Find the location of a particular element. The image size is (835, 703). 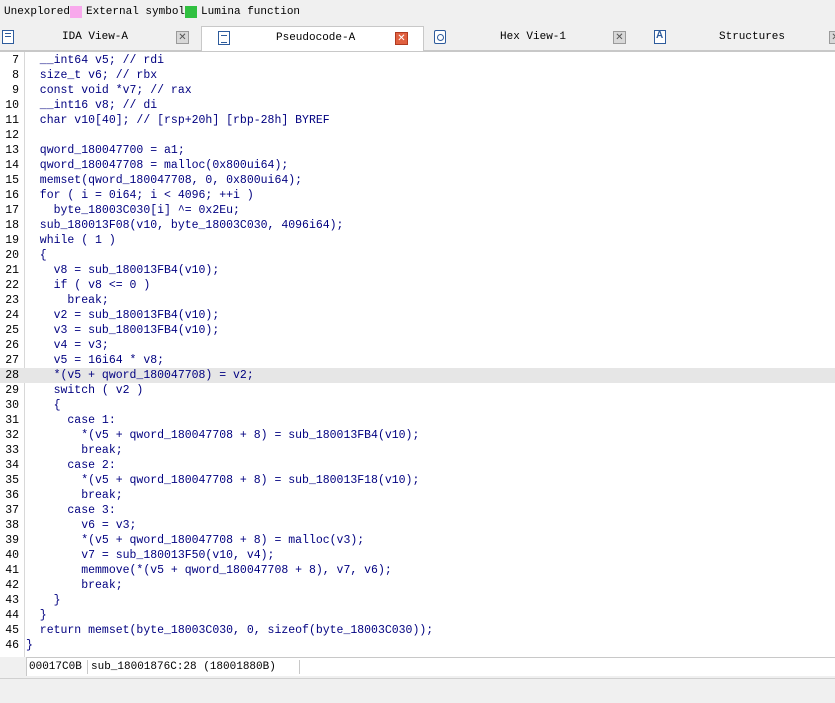

legend-label: Lumina function is located at coordinates (251, 12).